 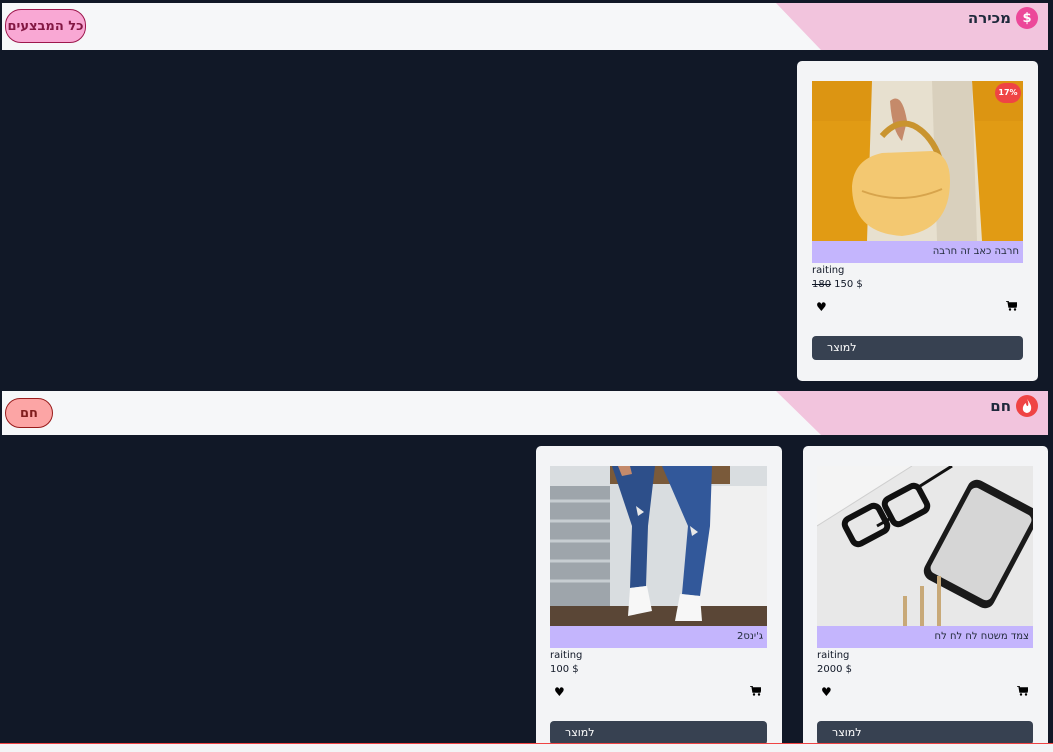 What do you see at coordinates (917, 252) in the screenshot?
I see `product-title: חרבה כאב זה חרבה` at bounding box center [917, 252].